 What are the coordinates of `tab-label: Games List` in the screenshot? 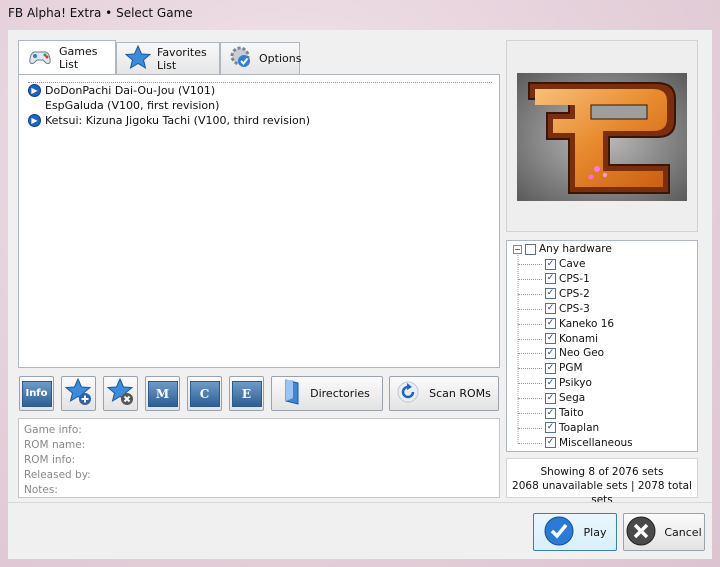 It's located at (78, 57).